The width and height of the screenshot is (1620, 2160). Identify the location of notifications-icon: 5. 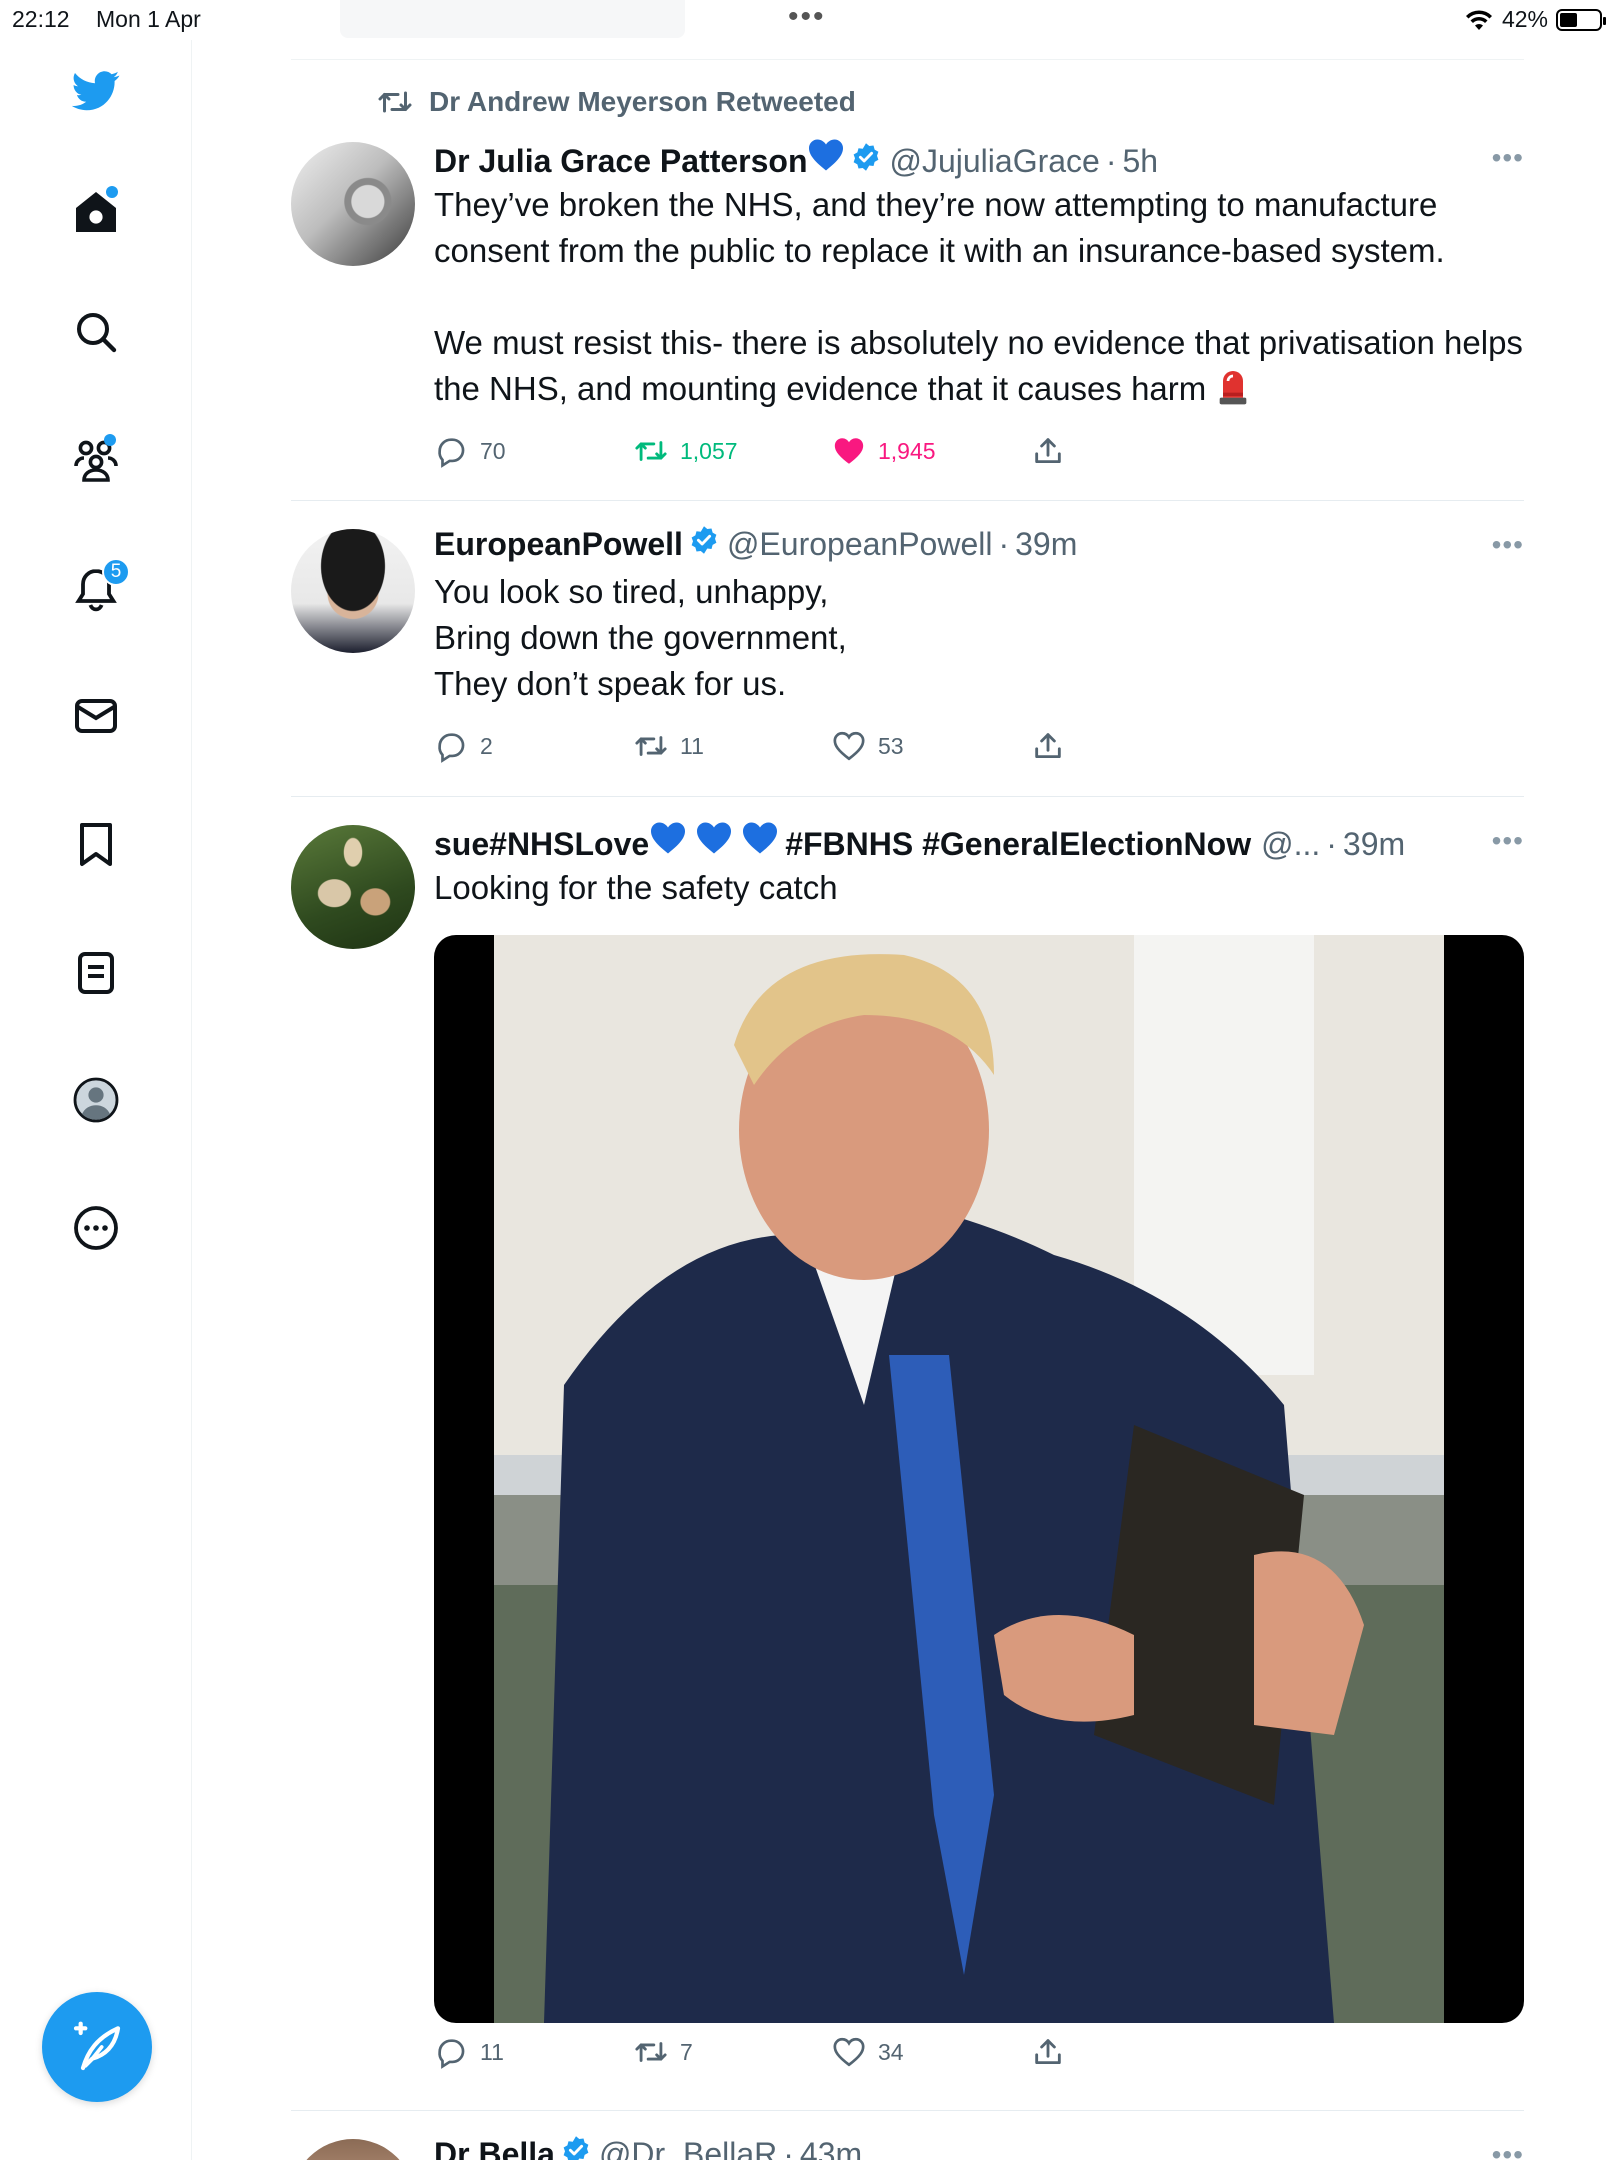
(98, 589).